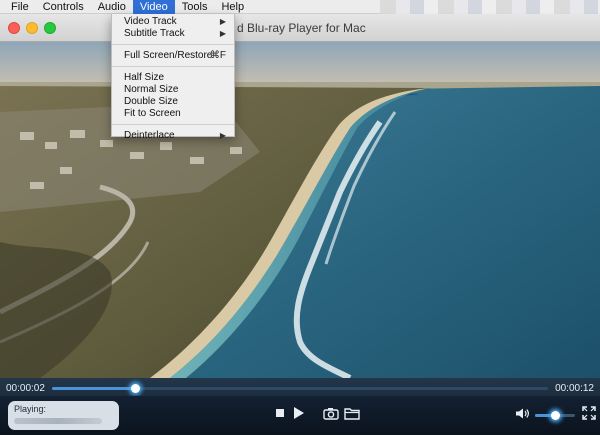  What do you see at coordinates (149, 135) in the screenshot?
I see `menu-item-label: Deinterlace` at bounding box center [149, 135].